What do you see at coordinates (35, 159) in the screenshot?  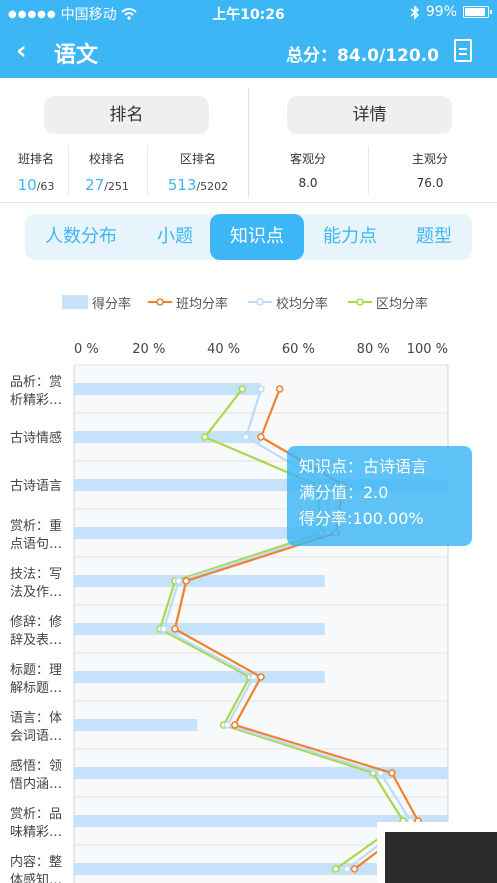 I see `class-rank-label: 班排名` at bounding box center [35, 159].